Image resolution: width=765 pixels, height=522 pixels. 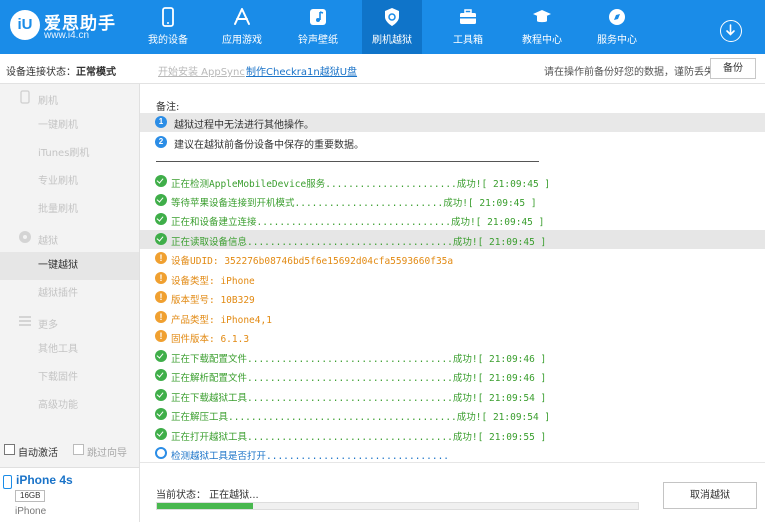 What do you see at coordinates (25, 97) in the screenshot?
I see `flash-icon` at bounding box center [25, 97].